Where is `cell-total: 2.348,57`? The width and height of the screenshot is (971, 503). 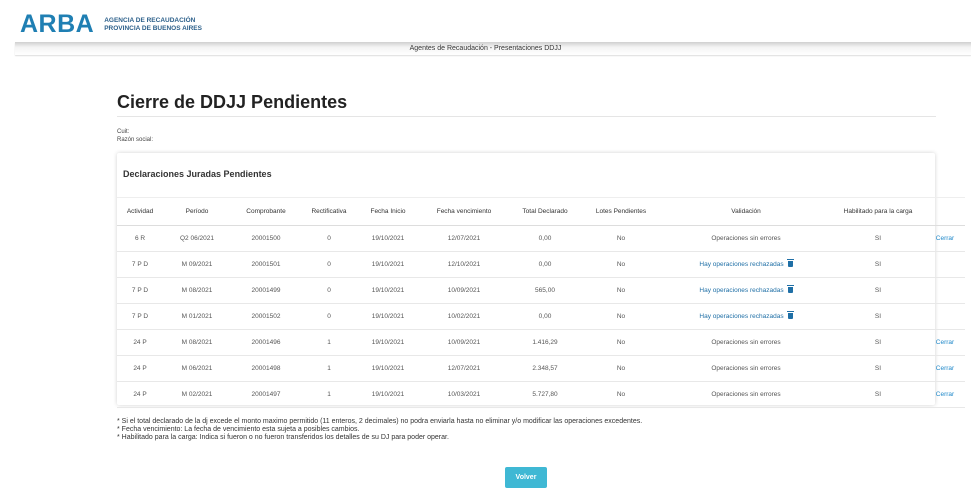 cell-total: 2.348,57 is located at coordinates (545, 368).